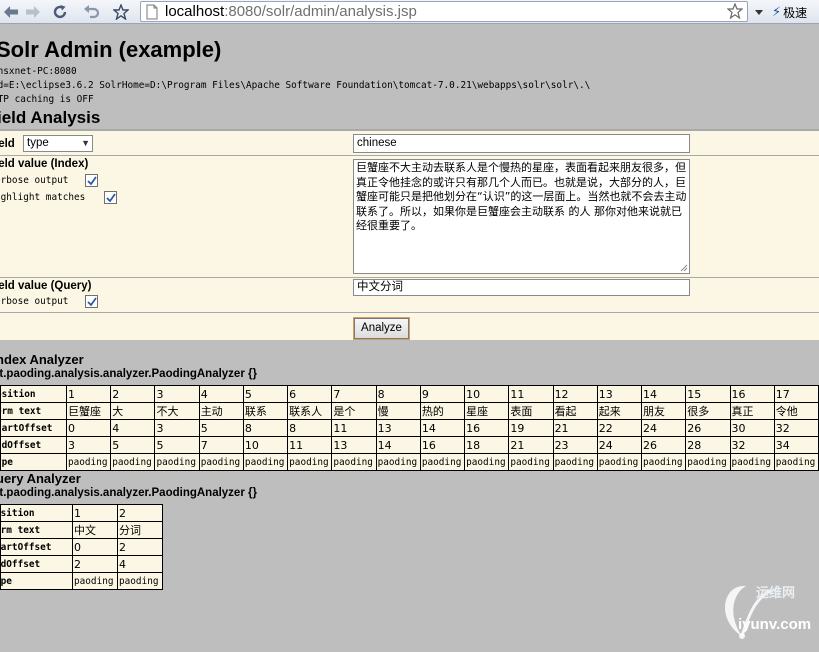 Image resolution: width=819 pixels, height=652 pixels. What do you see at coordinates (177, 428) in the screenshot?
I see `table-cell: 3` at bounding box center [177, 428].